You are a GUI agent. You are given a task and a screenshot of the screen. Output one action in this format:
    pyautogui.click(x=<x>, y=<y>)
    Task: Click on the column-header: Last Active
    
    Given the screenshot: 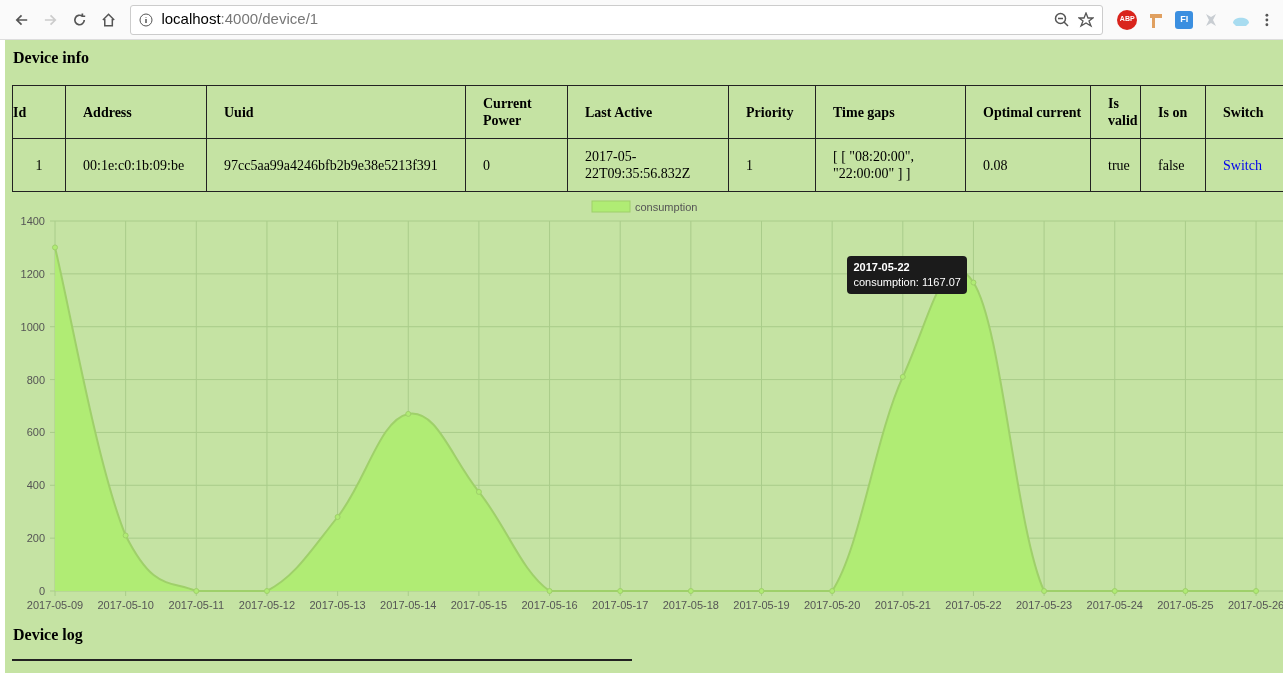 What is the action you would take?
    pyautogui.click(x=648, y=112)
    